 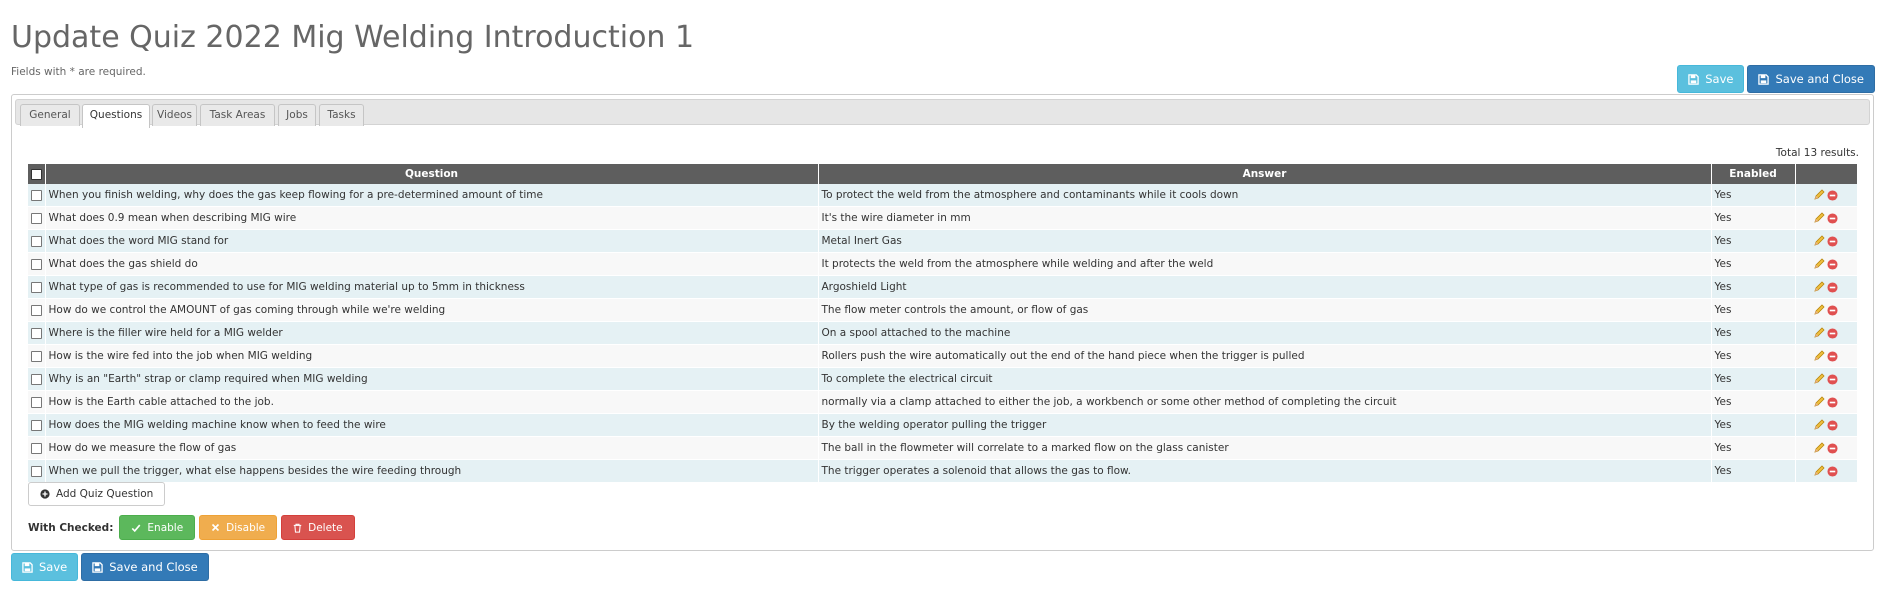 I want to click on bulk-actions: With Checked: Enable Disable Delete, so click(x=191, y=527).